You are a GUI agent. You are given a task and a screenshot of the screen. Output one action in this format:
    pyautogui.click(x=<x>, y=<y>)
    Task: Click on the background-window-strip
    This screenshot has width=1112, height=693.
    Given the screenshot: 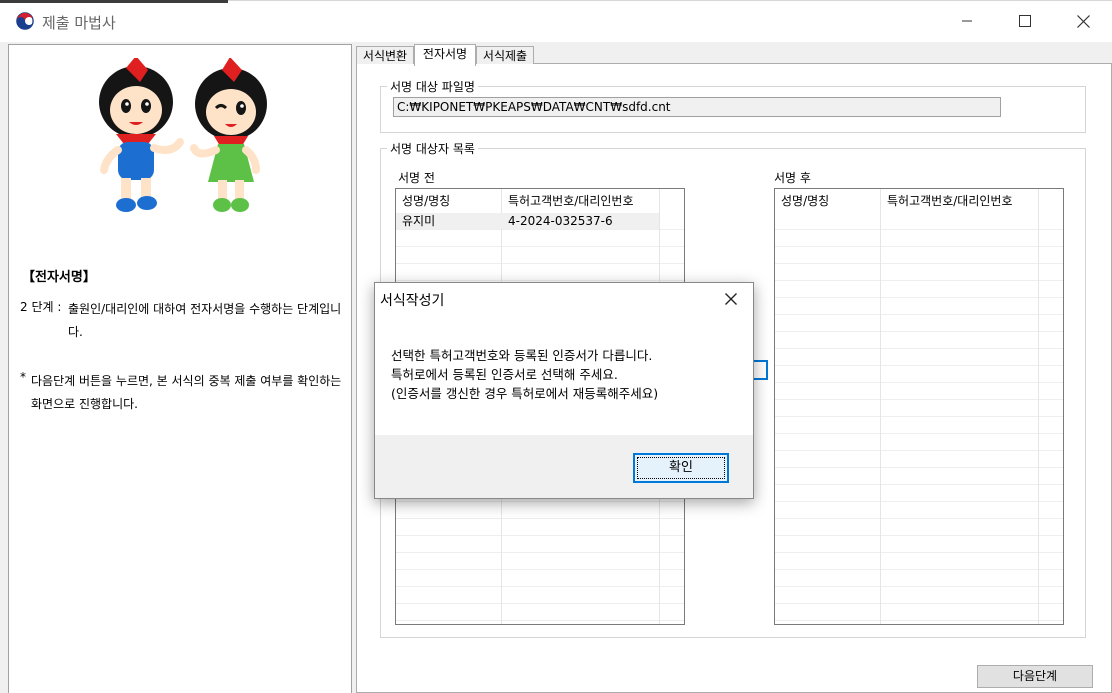 What is the action you would take?
    pyautogui.click(x=114, y=1)
    